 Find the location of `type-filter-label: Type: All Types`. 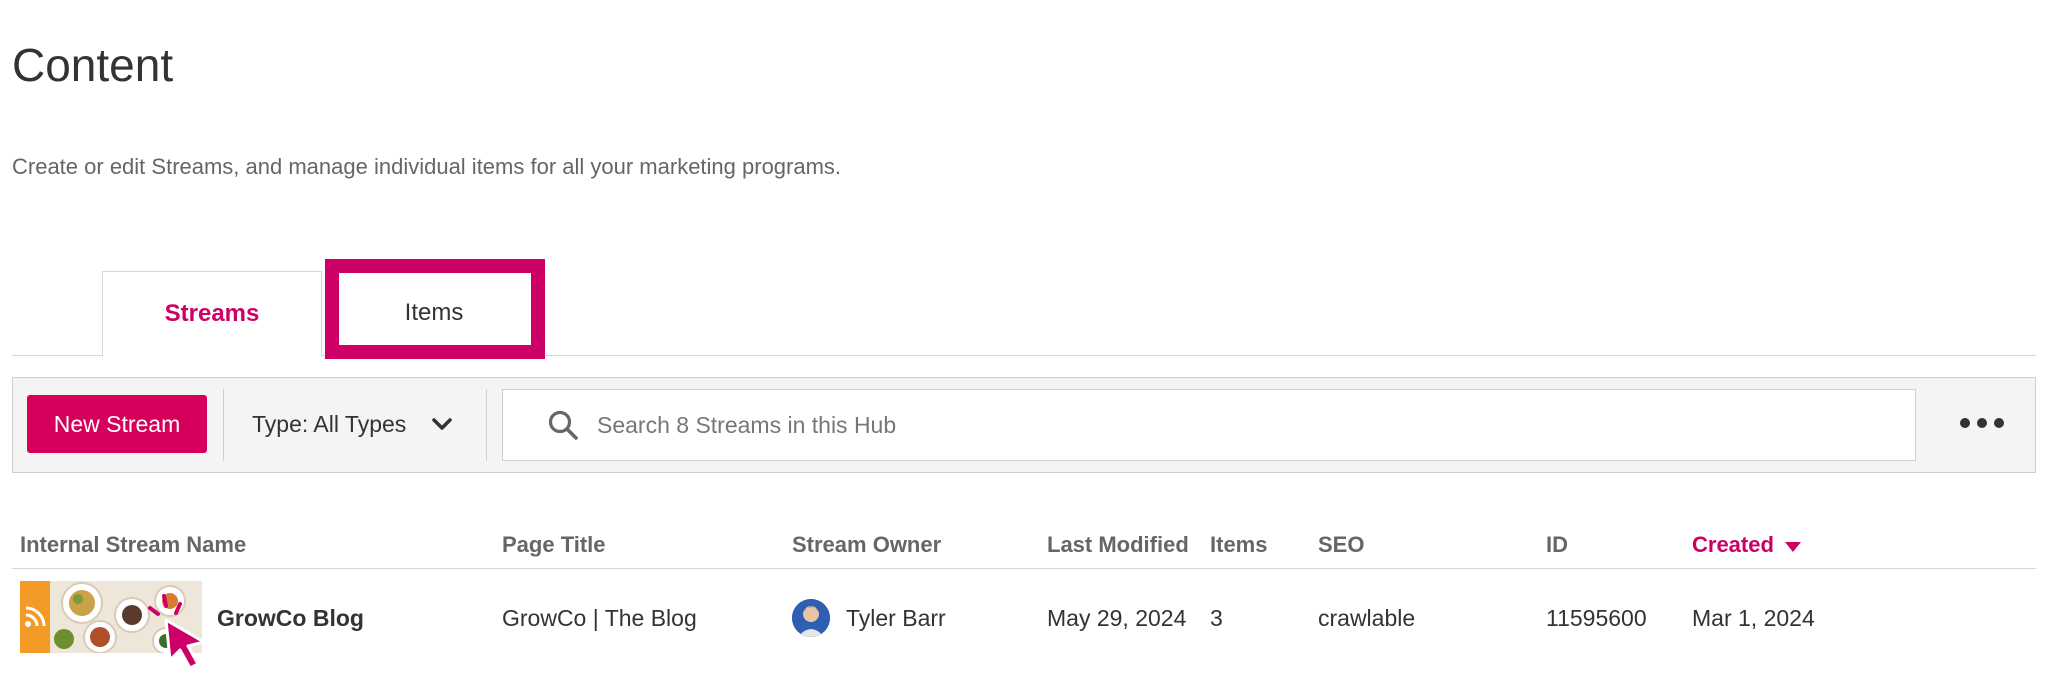

type-filter-label: Type: All Types is located at coordinates (329, 423).